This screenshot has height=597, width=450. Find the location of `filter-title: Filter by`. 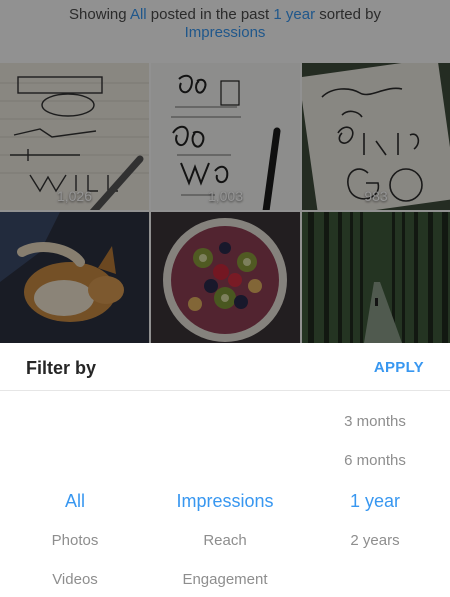

filter-title: Filter by is located at coordinates (61, 368).